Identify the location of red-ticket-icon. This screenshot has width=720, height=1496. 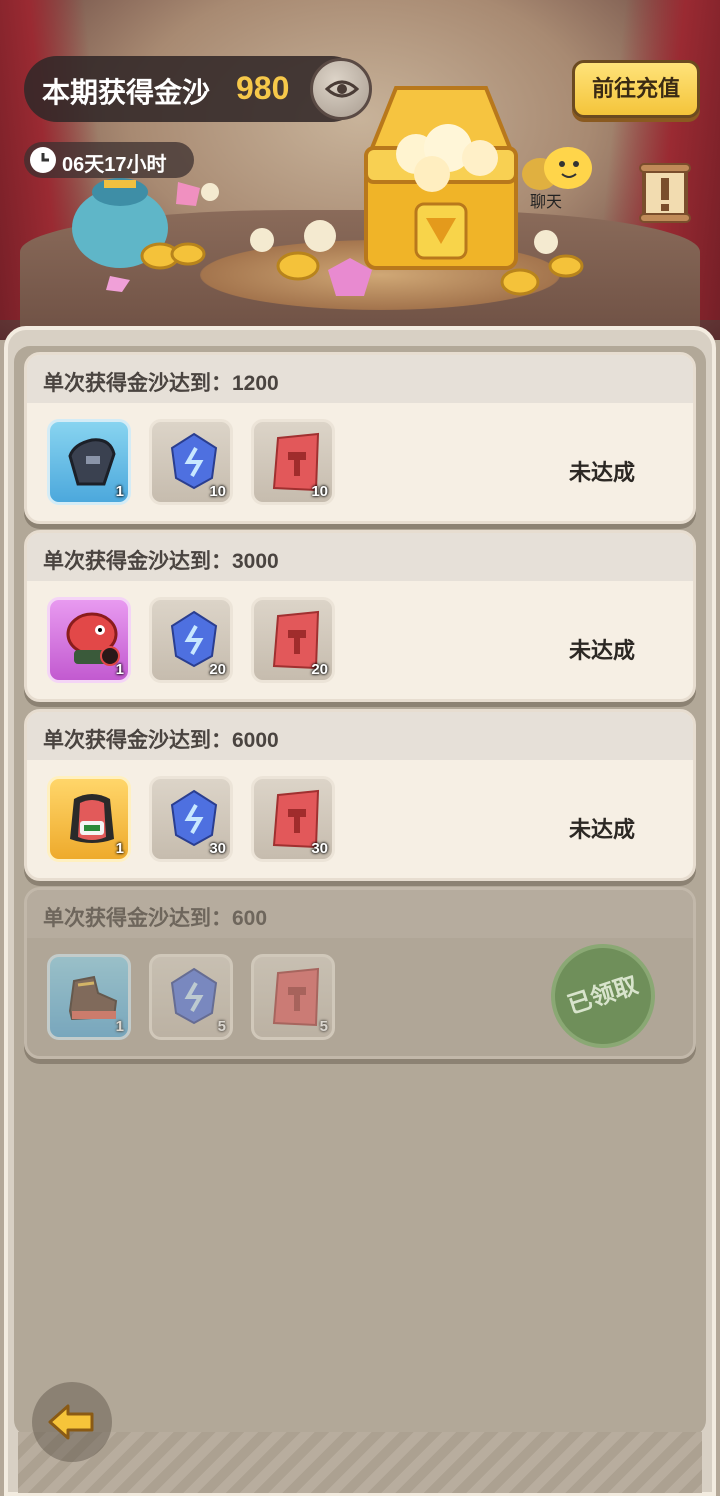
(296, 997).